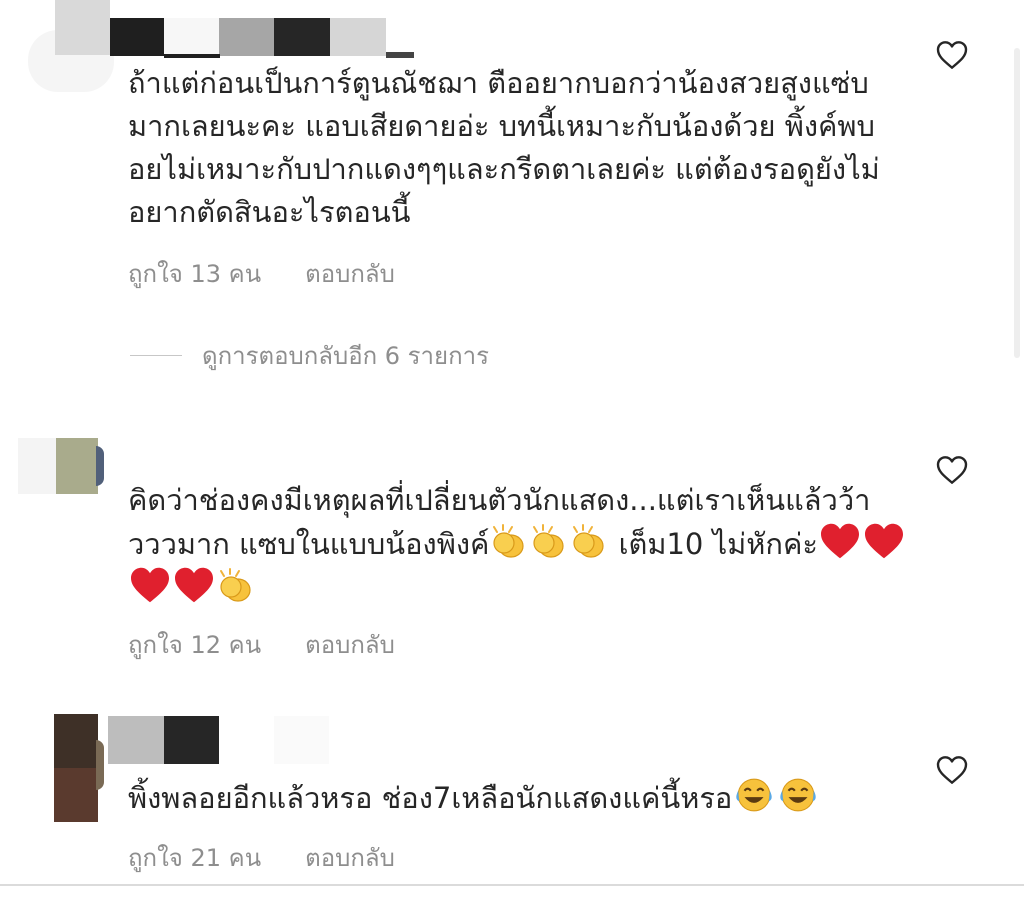 The width and height of the screenshot is (1024, 919). Describe the element at coordinates (194, 857) in the screenshot. I see `like-count: ถูกใจ 21 คน` at that location.